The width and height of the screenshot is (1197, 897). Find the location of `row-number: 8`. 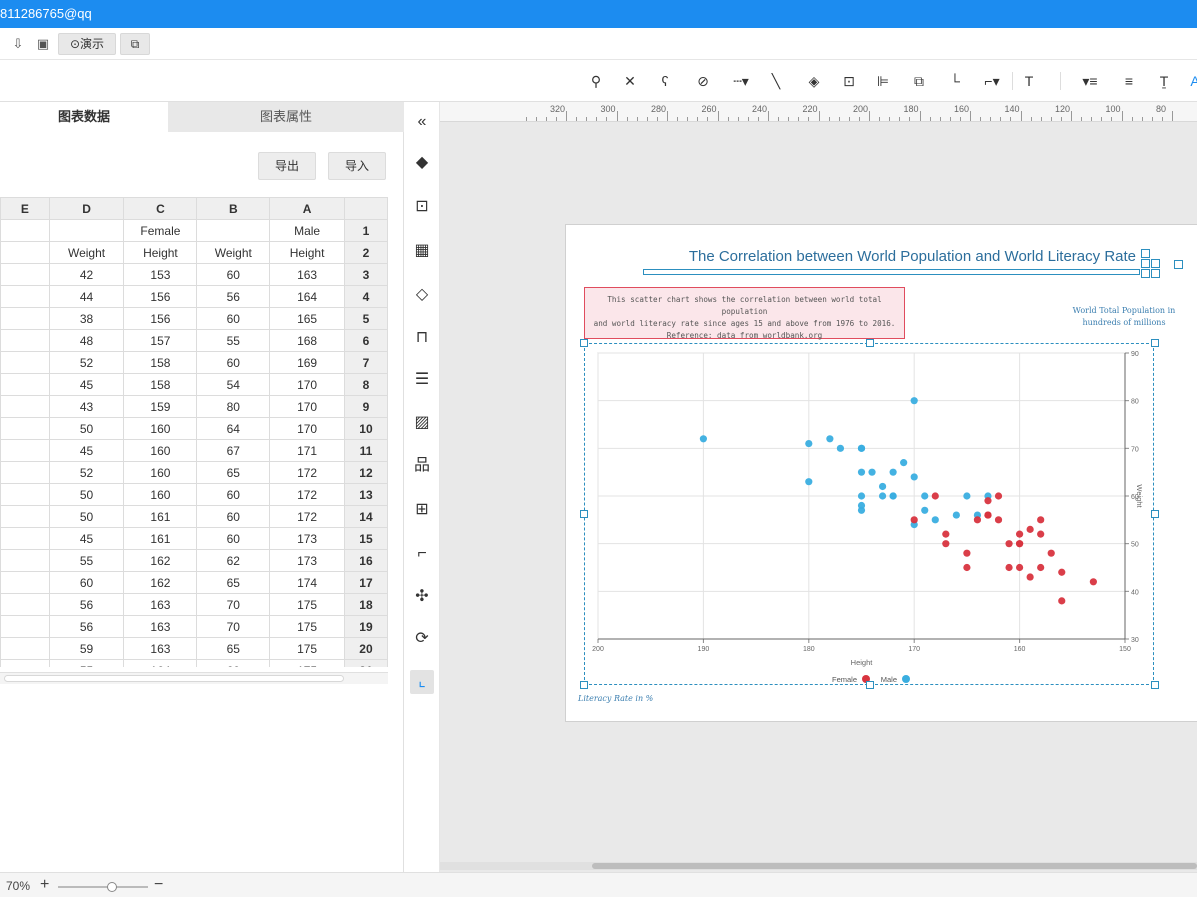

row-number: 8 is located at coordinates (365, 384).